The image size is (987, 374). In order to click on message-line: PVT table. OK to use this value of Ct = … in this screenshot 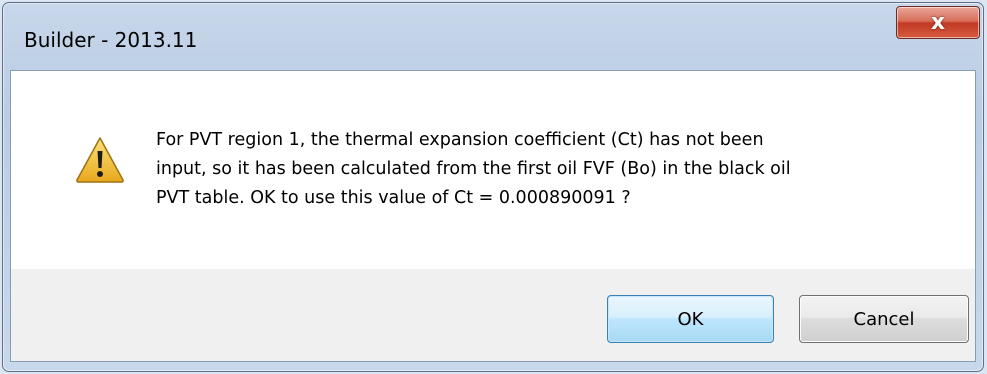, I will do `click(393, 198)`.